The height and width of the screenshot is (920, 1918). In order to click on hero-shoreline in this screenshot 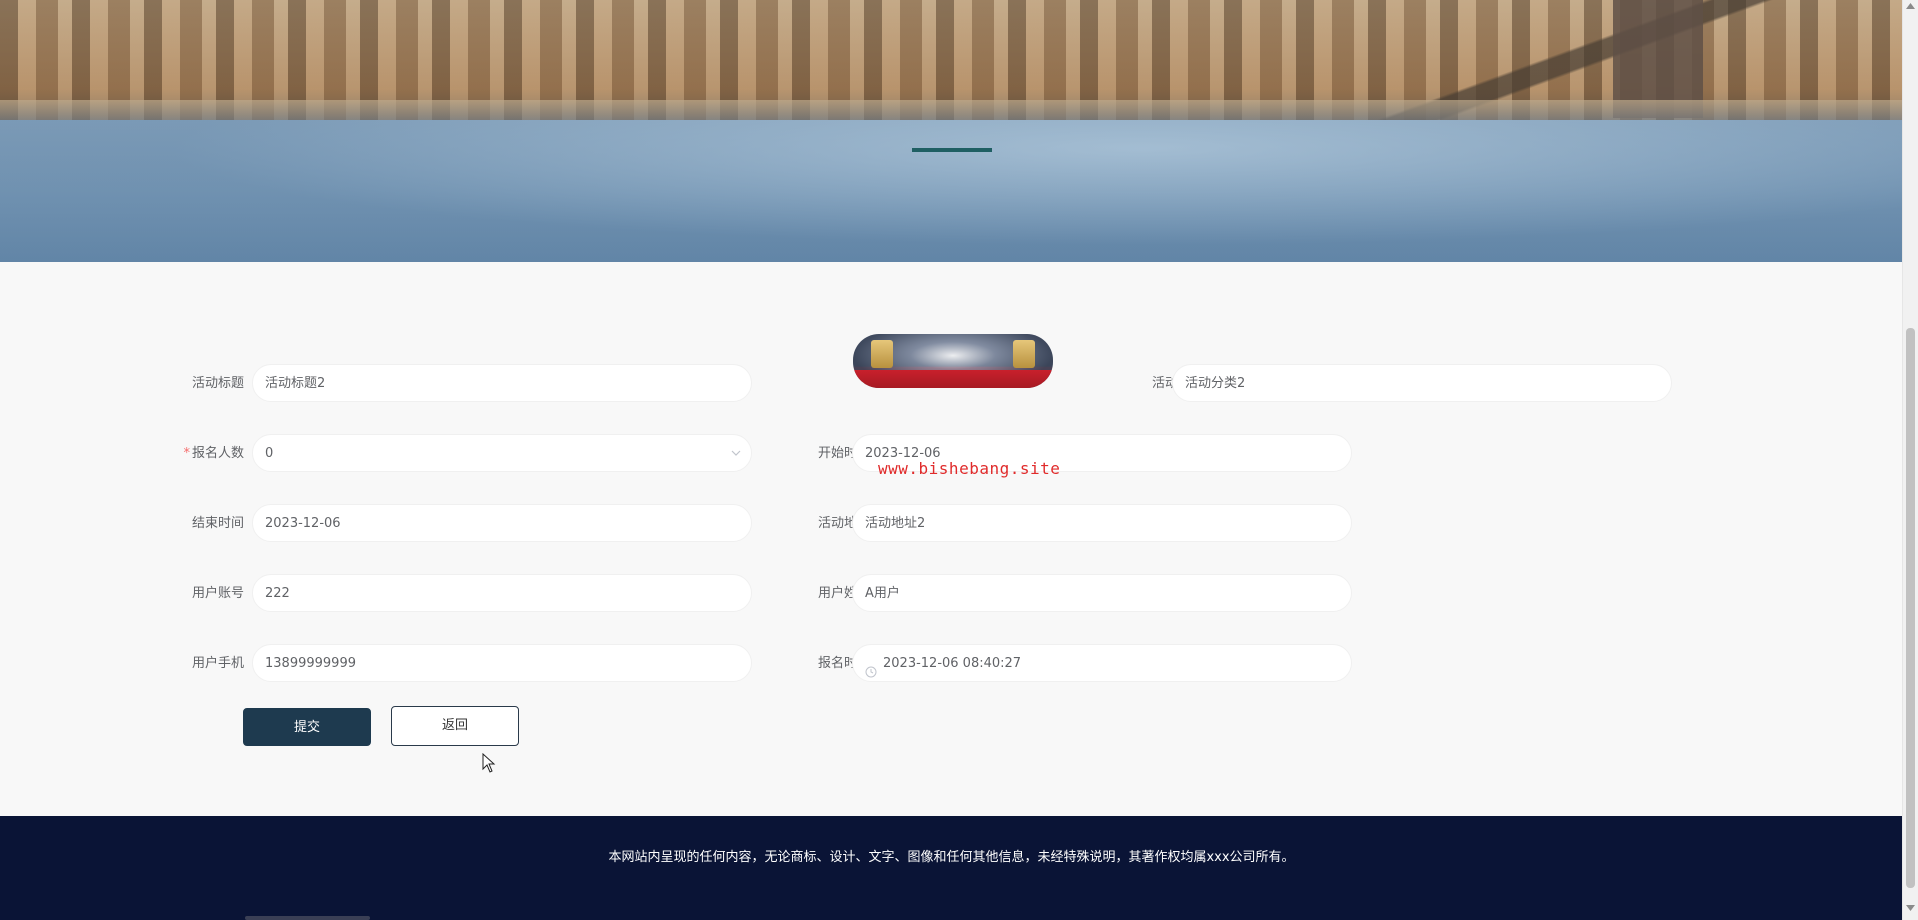, I will do `click(951, 111)`.